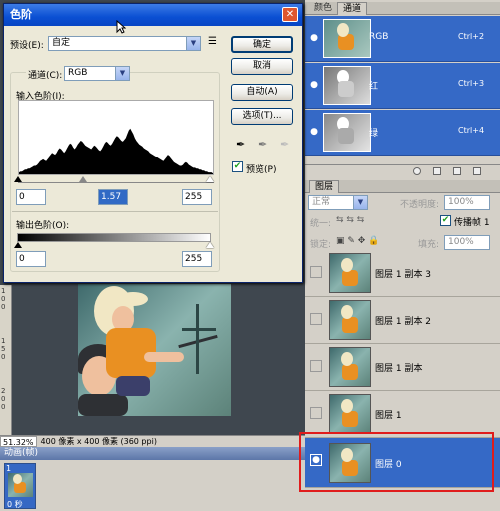  I want to click on channel-label: 通道(C):, so click(45, 74).